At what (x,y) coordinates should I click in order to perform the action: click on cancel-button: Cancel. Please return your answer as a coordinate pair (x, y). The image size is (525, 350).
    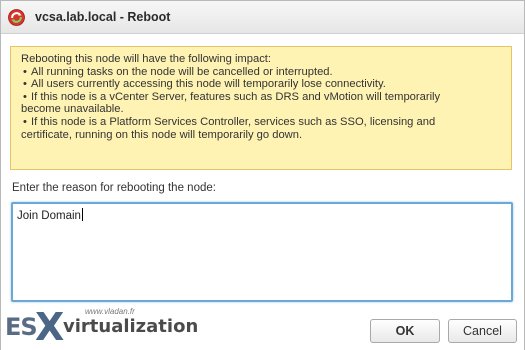
    Looking at the image, I should click on (482, 331).